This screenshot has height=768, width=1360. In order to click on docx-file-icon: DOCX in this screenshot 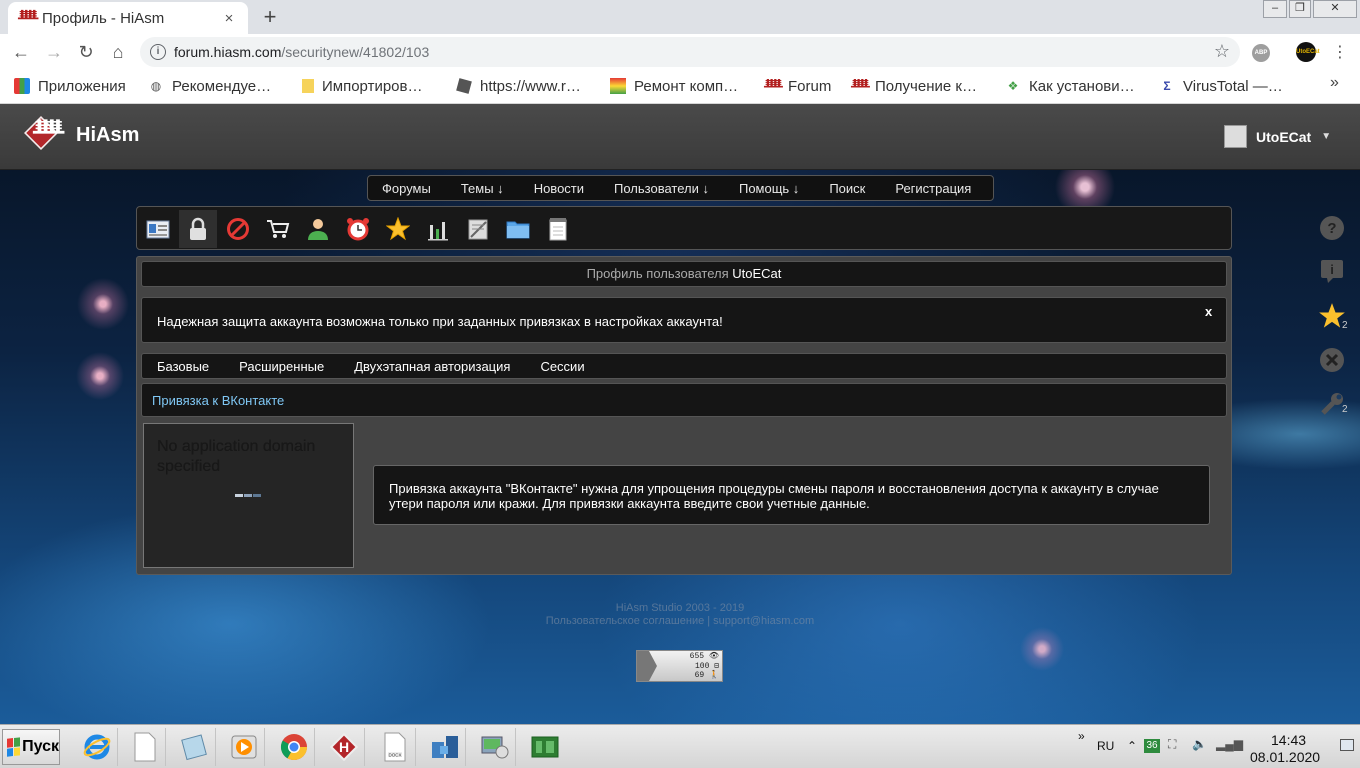, I will do `click(395, 747)`.